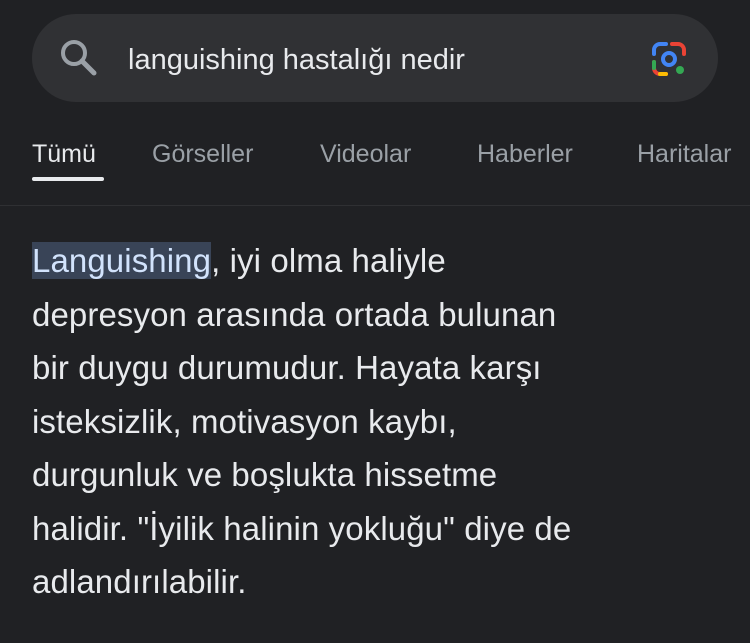  Describe the element at coordinates (525, 154) in the screenshot. I see `tab-news: Haberler` at that location.